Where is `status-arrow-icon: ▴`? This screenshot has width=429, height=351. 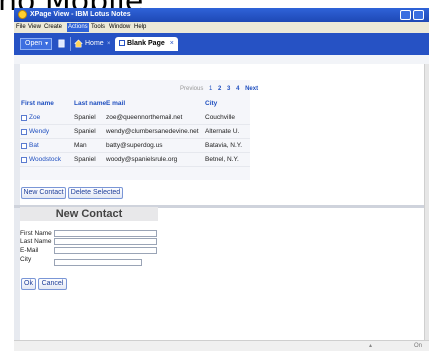 status-arrow-icon: ▴ is located at coordinates (370, 345).